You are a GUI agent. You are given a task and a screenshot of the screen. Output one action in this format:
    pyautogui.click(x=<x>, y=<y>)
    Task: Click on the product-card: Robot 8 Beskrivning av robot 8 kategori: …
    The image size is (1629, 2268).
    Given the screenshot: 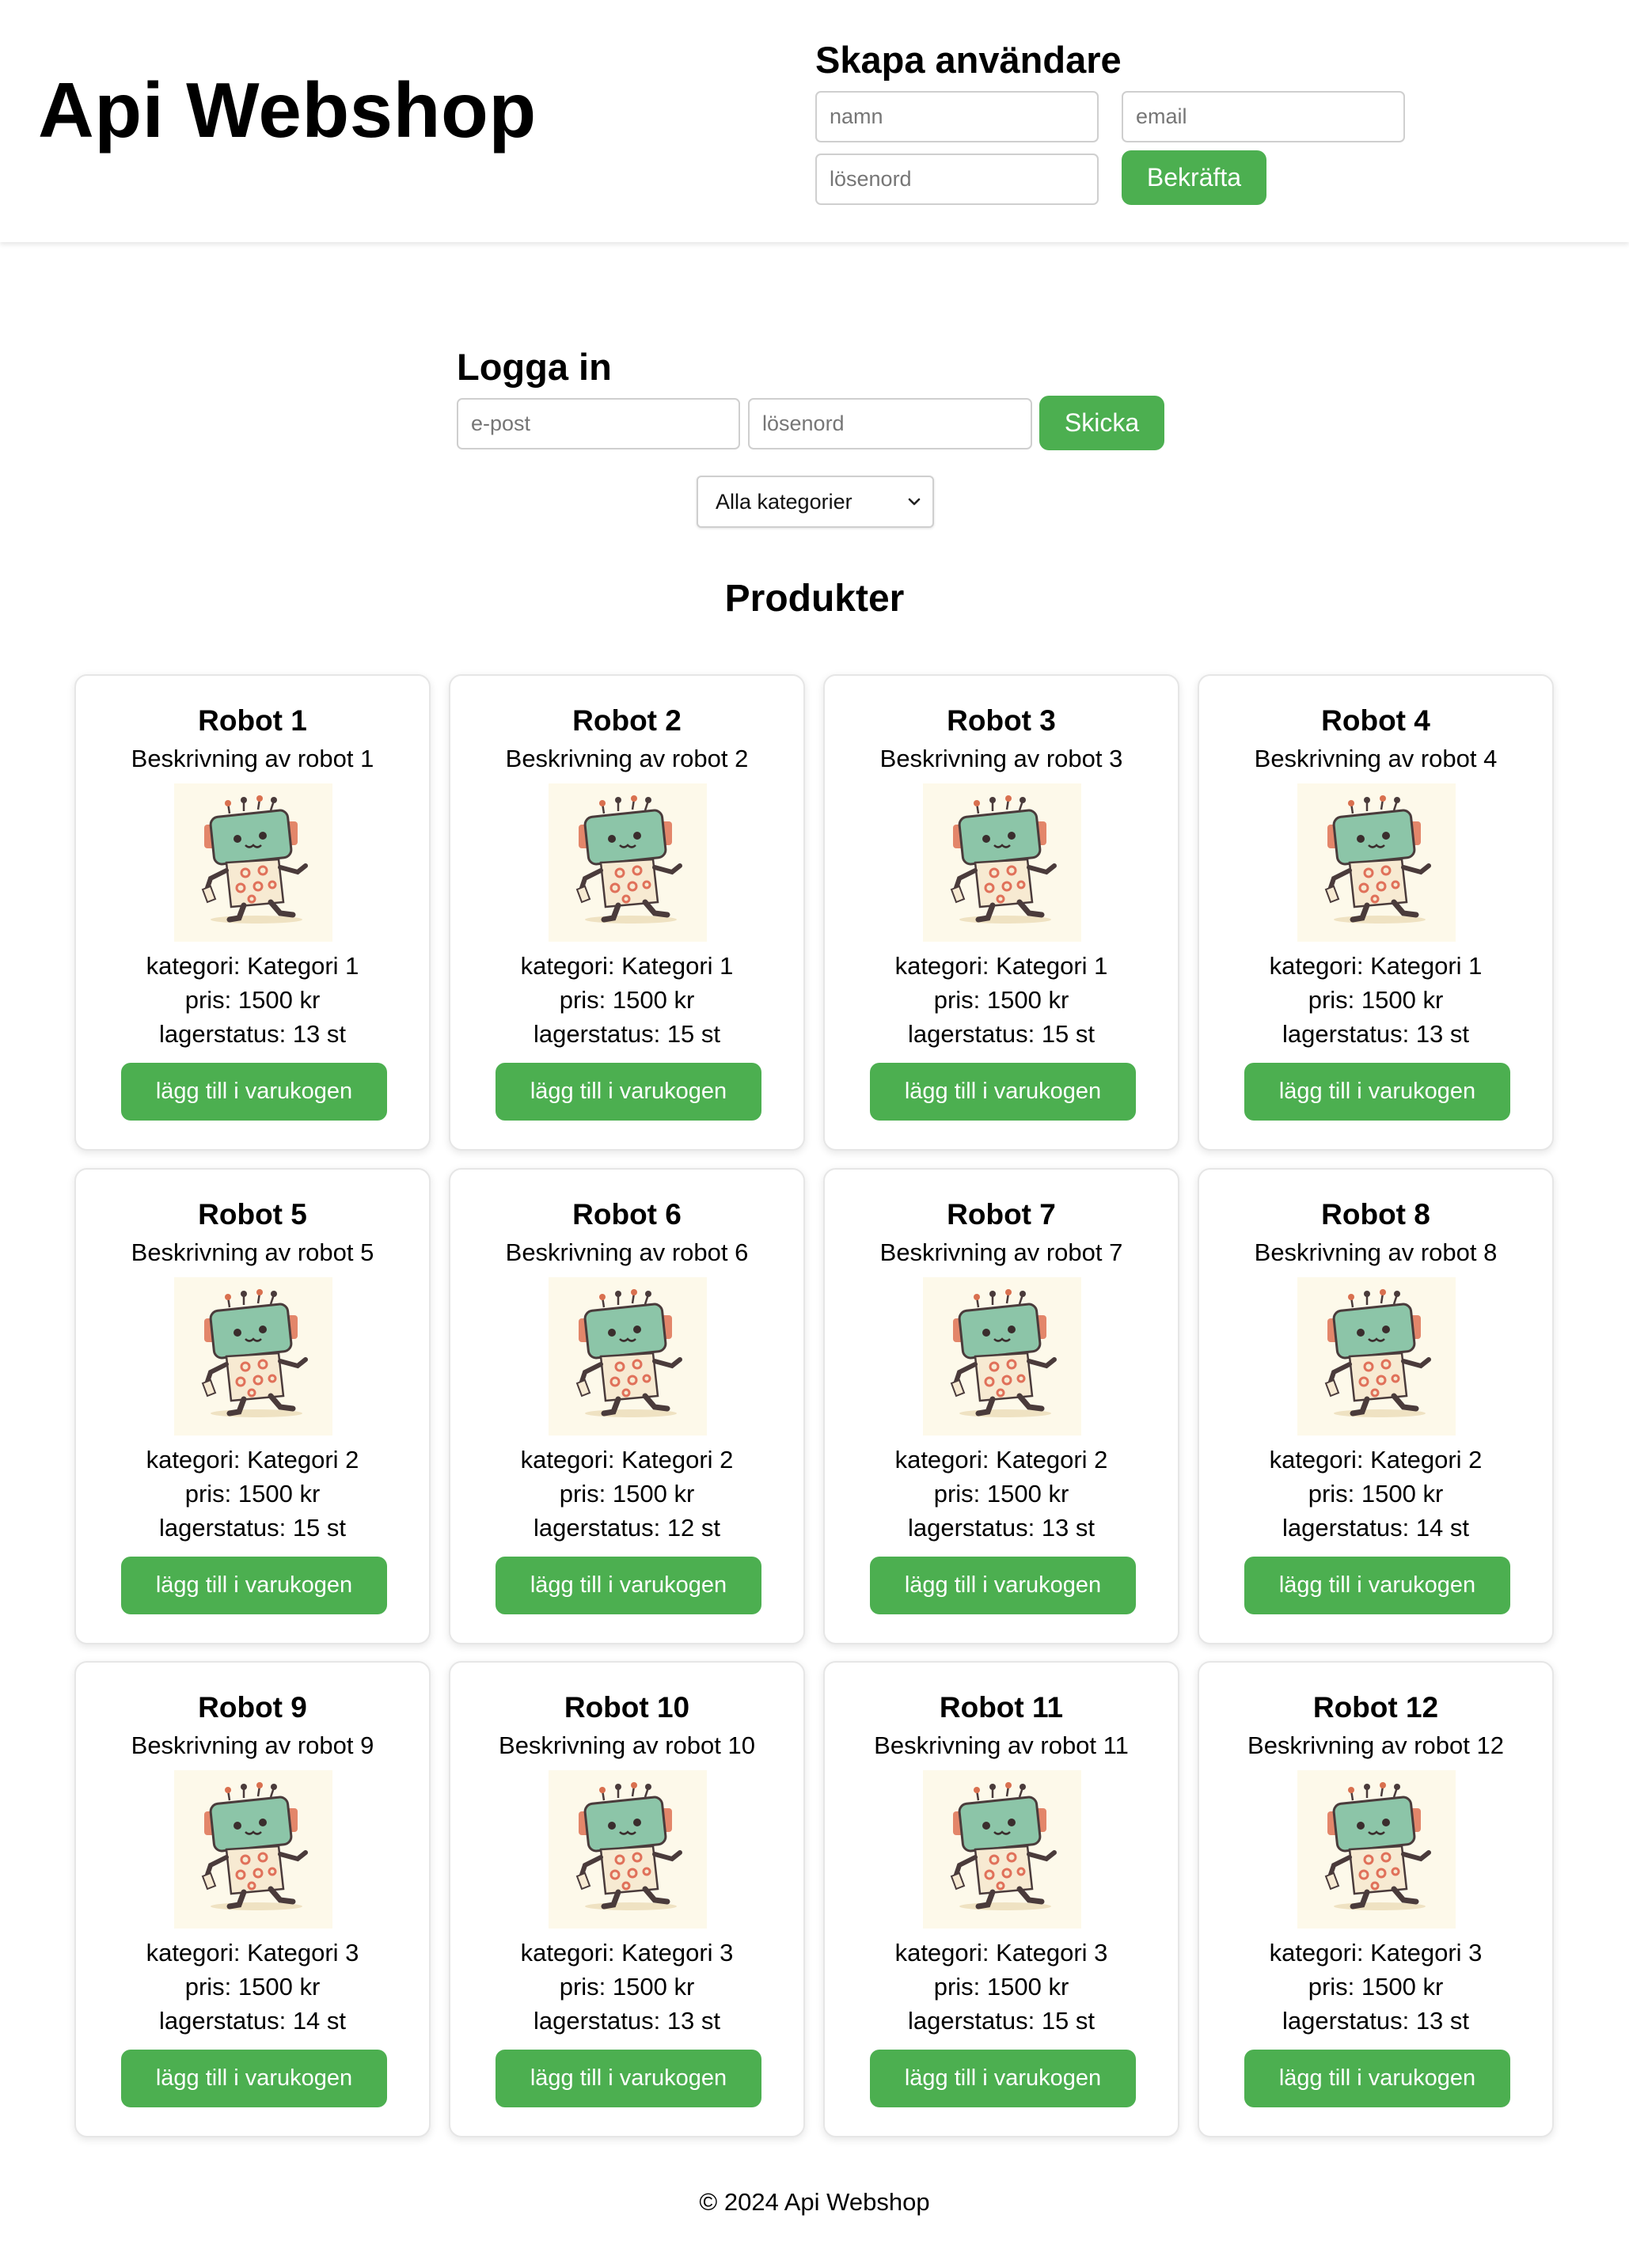 What is the action you would take?
    pyautogui.click(x=1376, y=1406)
    